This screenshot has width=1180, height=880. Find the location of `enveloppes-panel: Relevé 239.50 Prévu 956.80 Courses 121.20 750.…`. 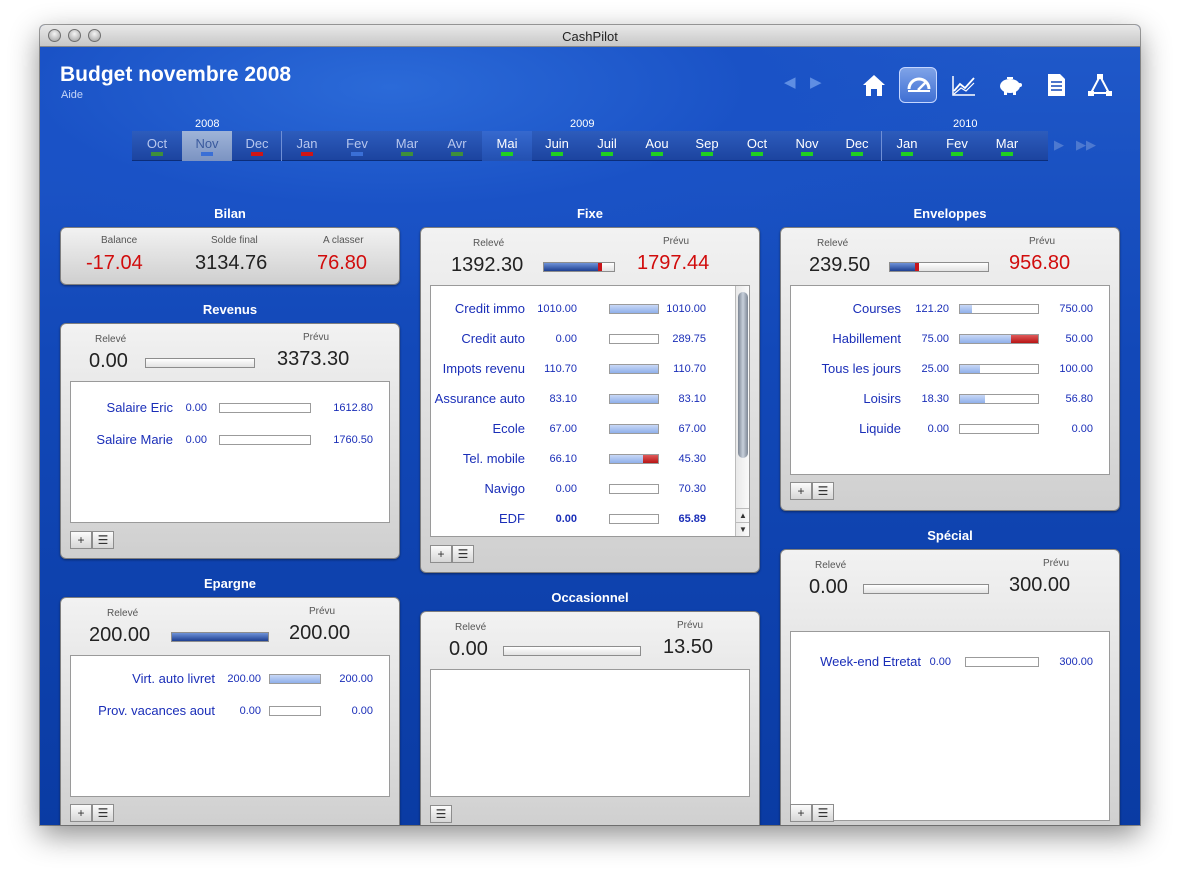

enveloppes-panel: Relevé 239.50 Prévu 956.80 Courses 121.20 750.… is located at coordinates (950, 369).